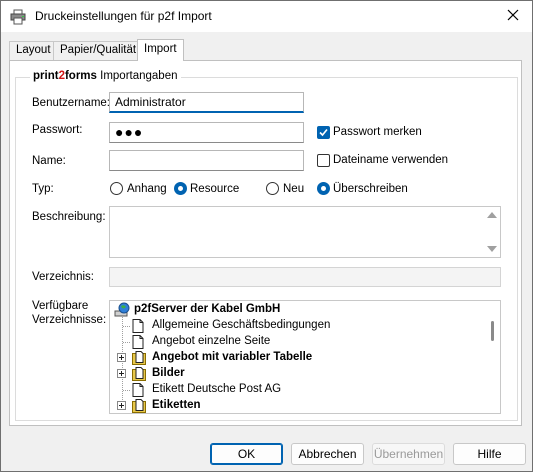 The image size is (533, 472). What do you see at coordinates (391, 160) in the screenshot?
I see `use-filename-label: Dateiname verwenden` at bounding box center [391, 160].